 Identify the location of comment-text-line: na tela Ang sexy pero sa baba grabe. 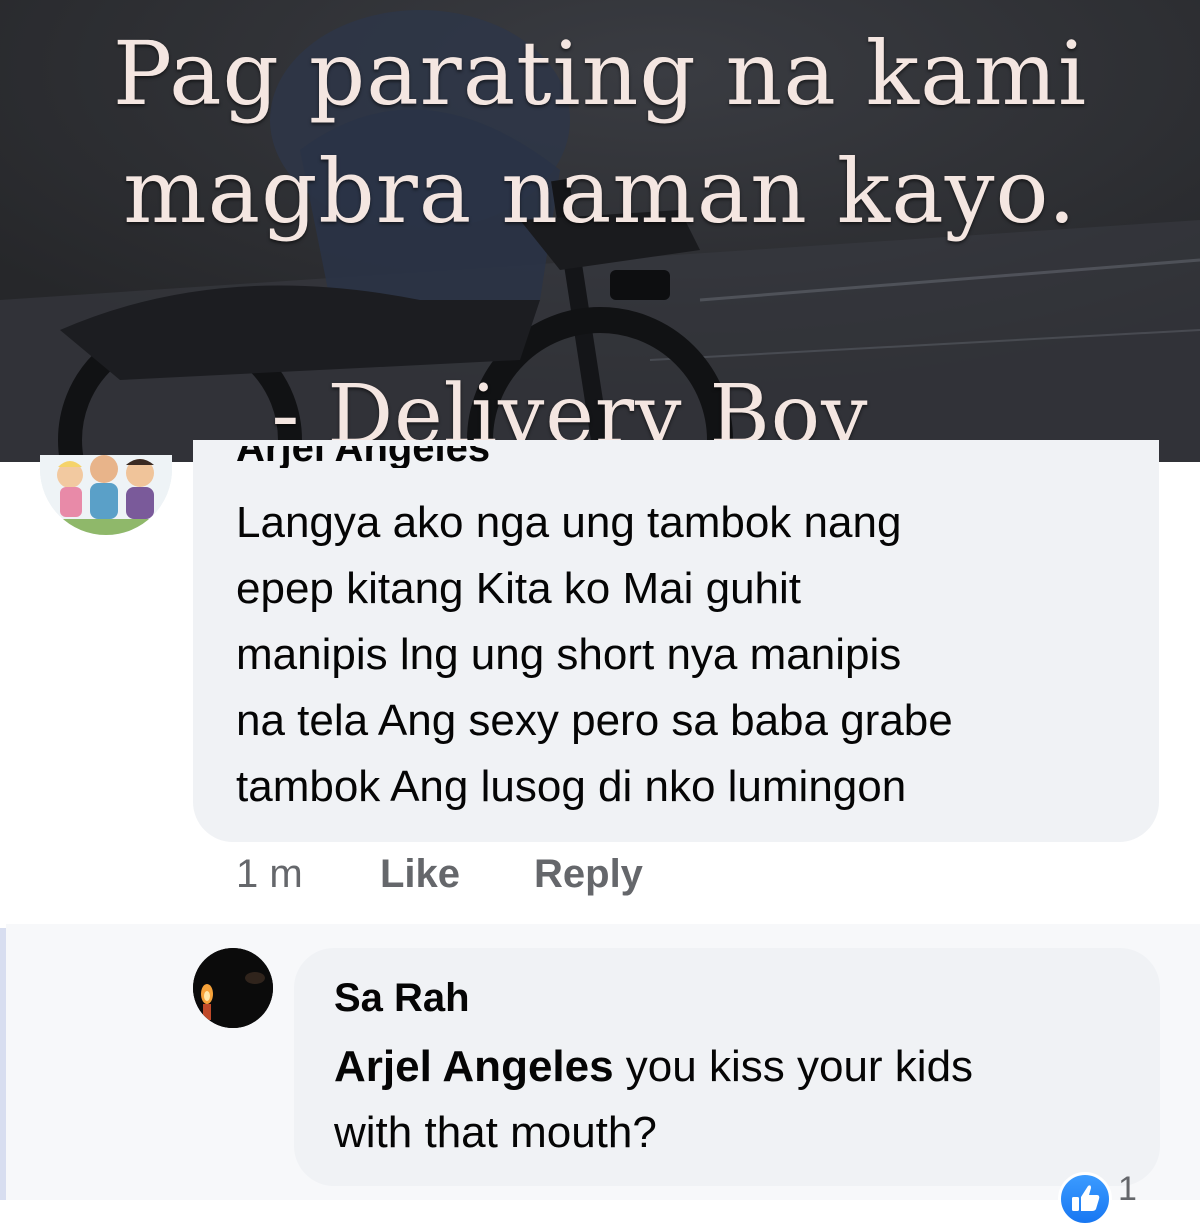
(594, 720).